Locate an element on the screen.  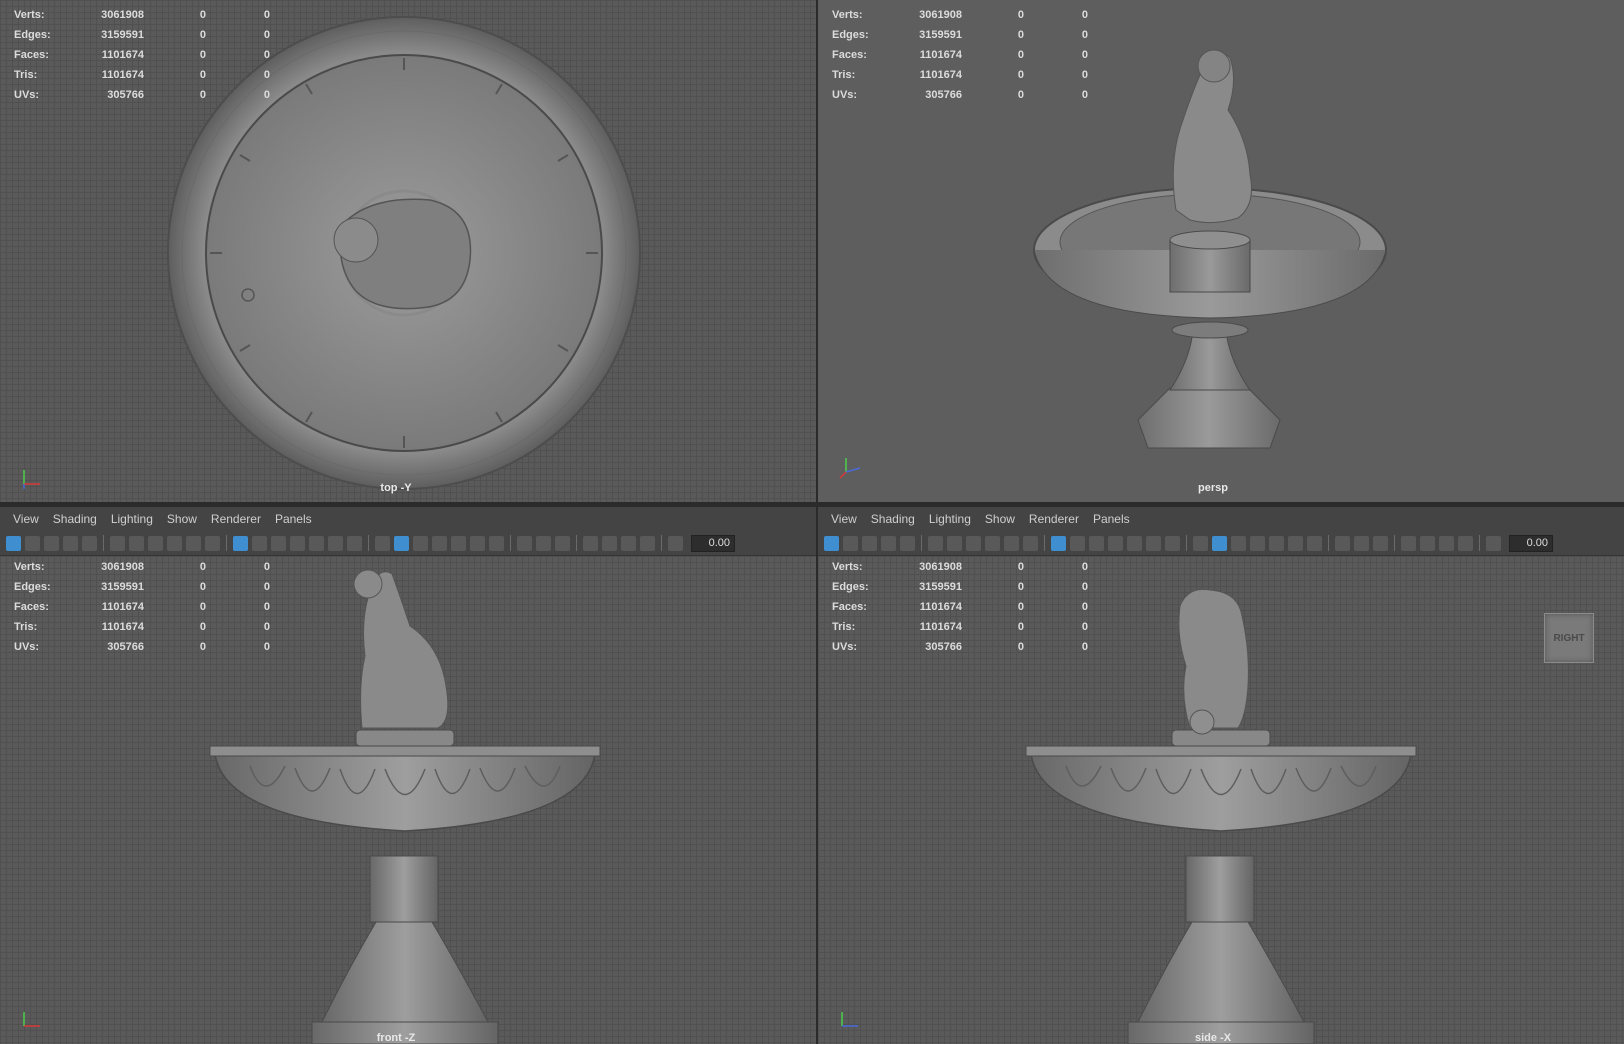
stat-row-faces: Faces: 1101674 0 0 is located at coordinates (960, 607).